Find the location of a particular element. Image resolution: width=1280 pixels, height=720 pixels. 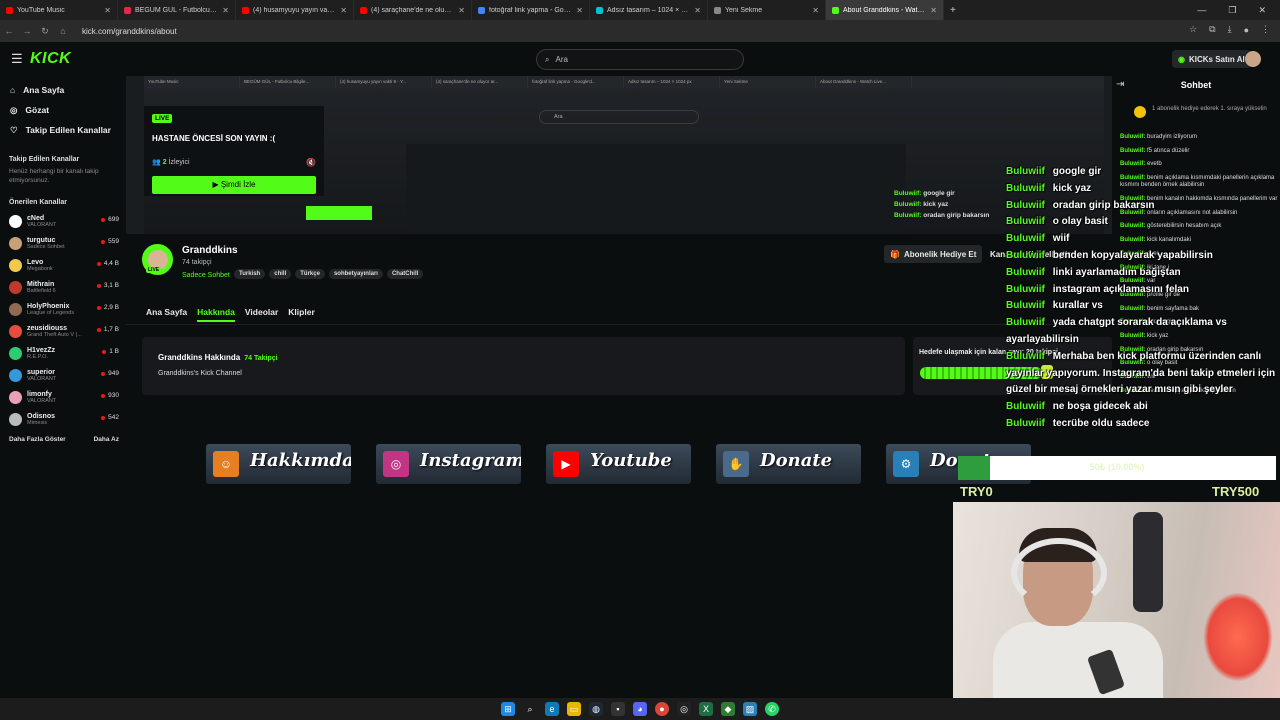

chat-text: buradyim izliyorum is located at coordinates (1172, 137).